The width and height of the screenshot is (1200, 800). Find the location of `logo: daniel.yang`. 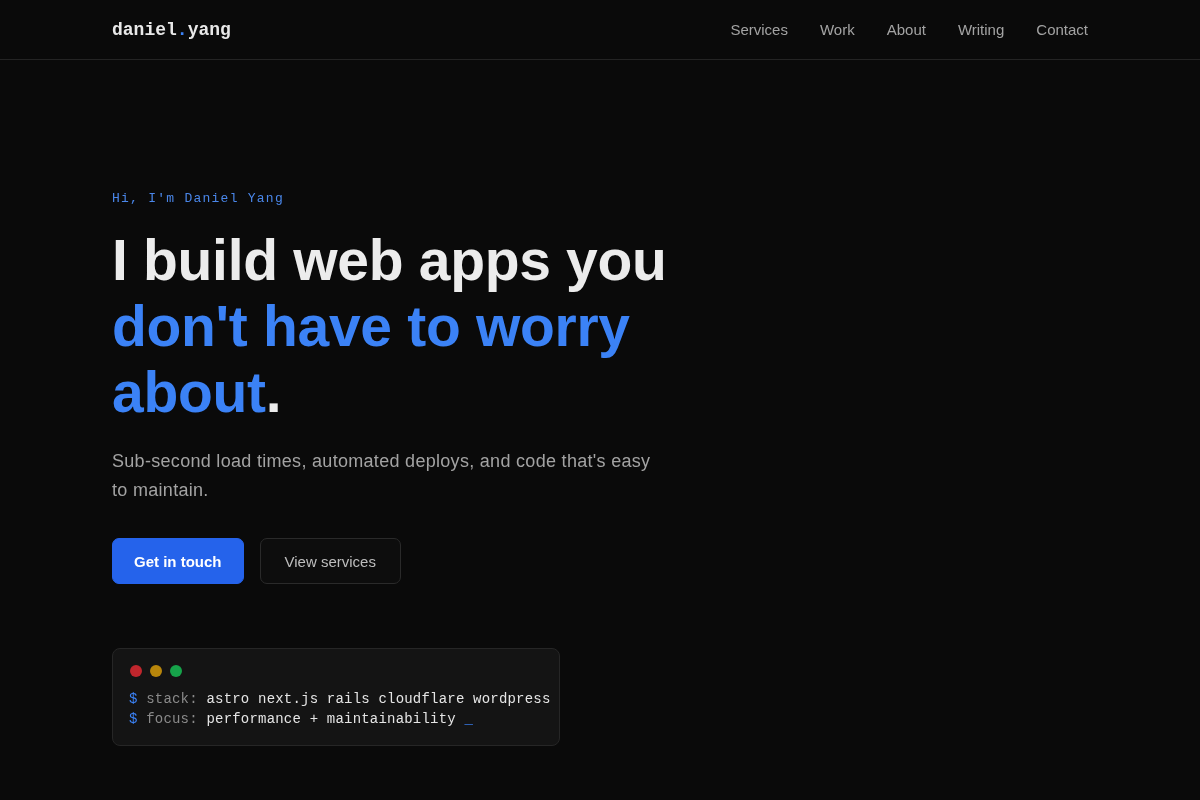

logo: daniel.yang is located at coordinates (171, 29).